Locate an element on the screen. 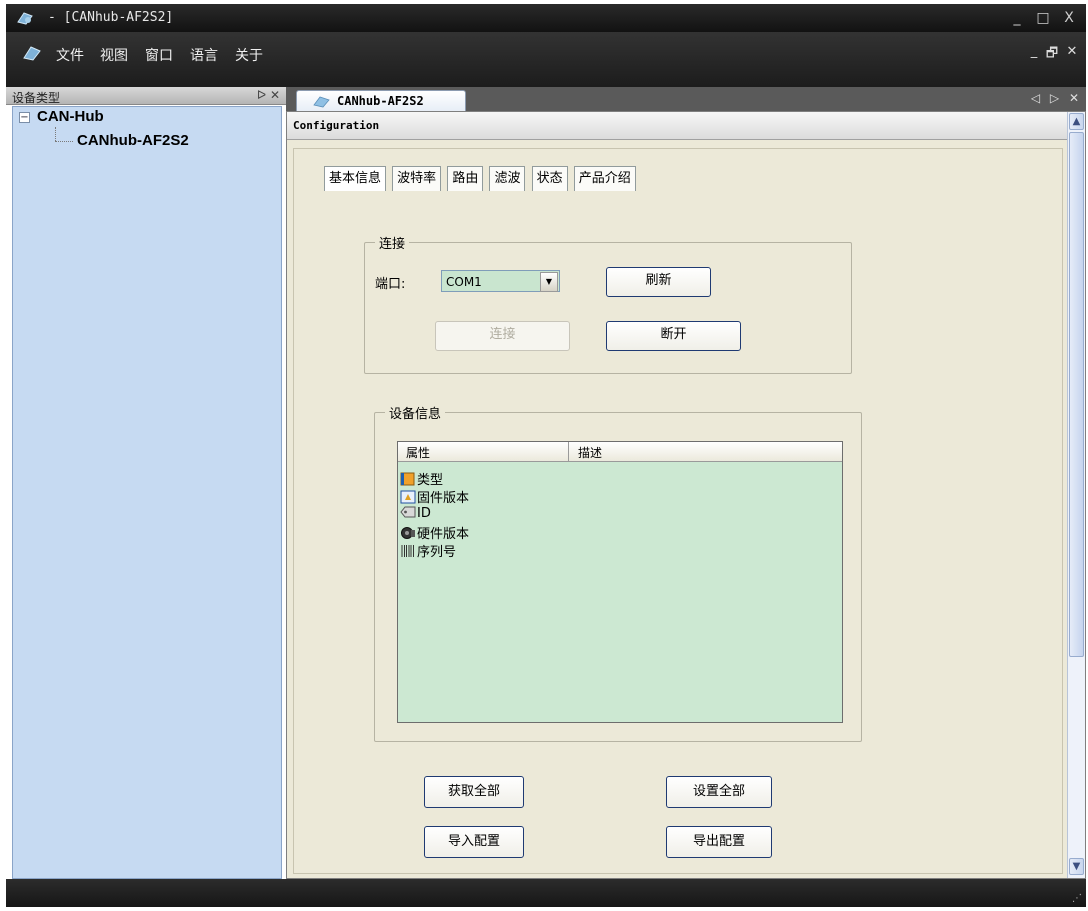  hardware-icon is located at coordinates (408, 533).